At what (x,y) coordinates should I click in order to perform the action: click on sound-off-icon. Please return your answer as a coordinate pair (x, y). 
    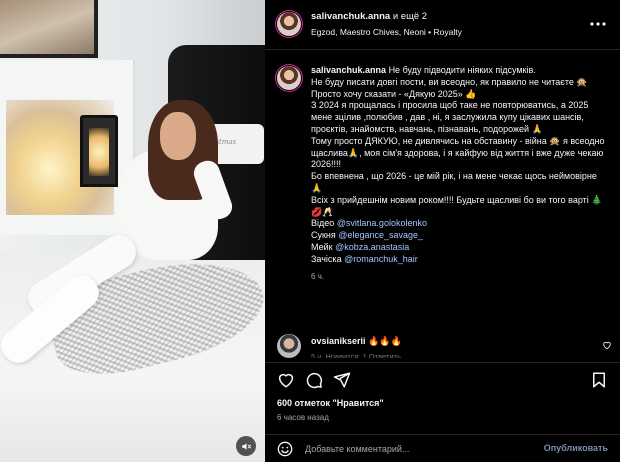
    Looking at the image, I should click on (246, 446).